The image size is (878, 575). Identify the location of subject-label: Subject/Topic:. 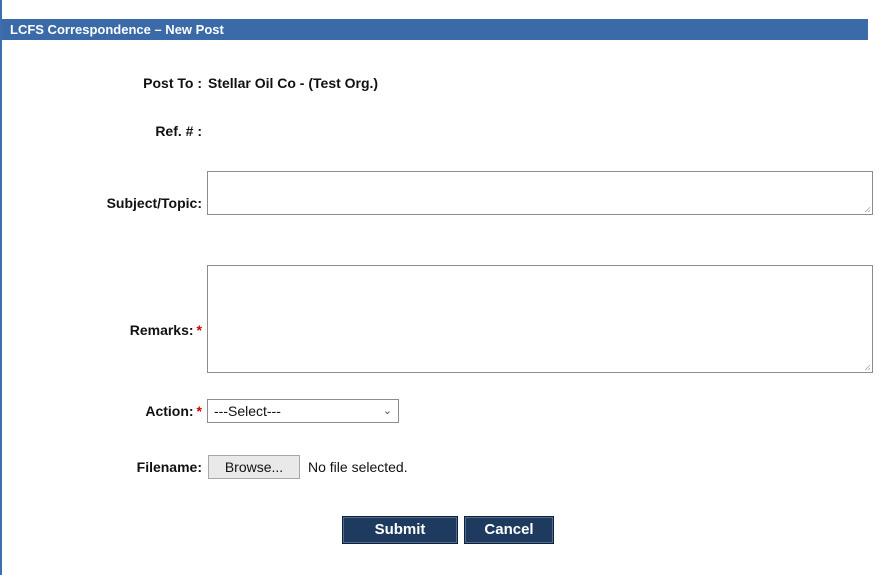
(154, 203).